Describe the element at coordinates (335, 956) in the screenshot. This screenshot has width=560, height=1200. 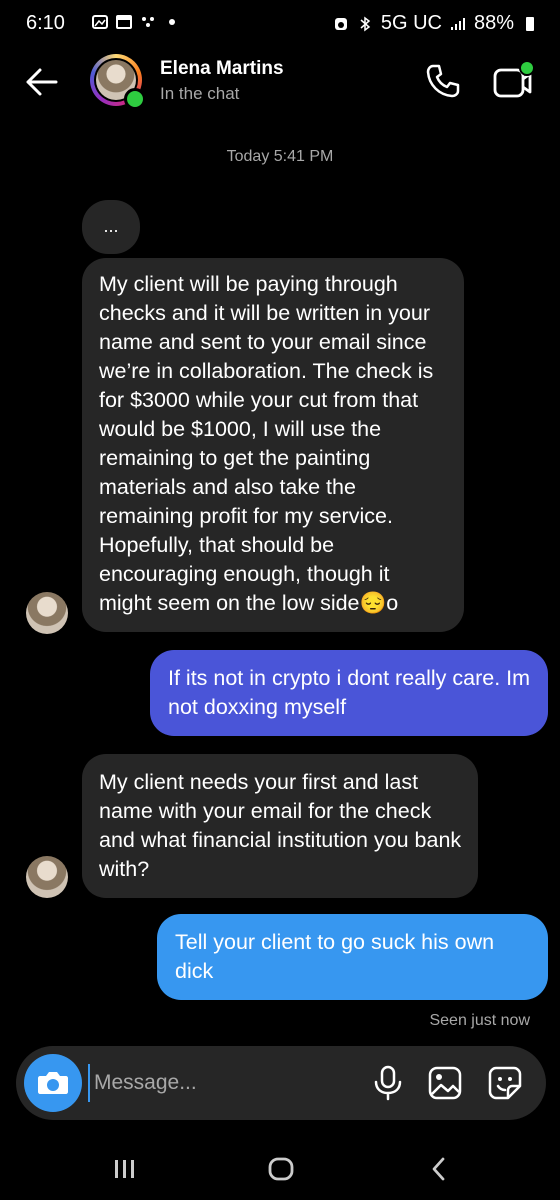
I see `message-text: Tell your client to go suck his own dick` at that location.